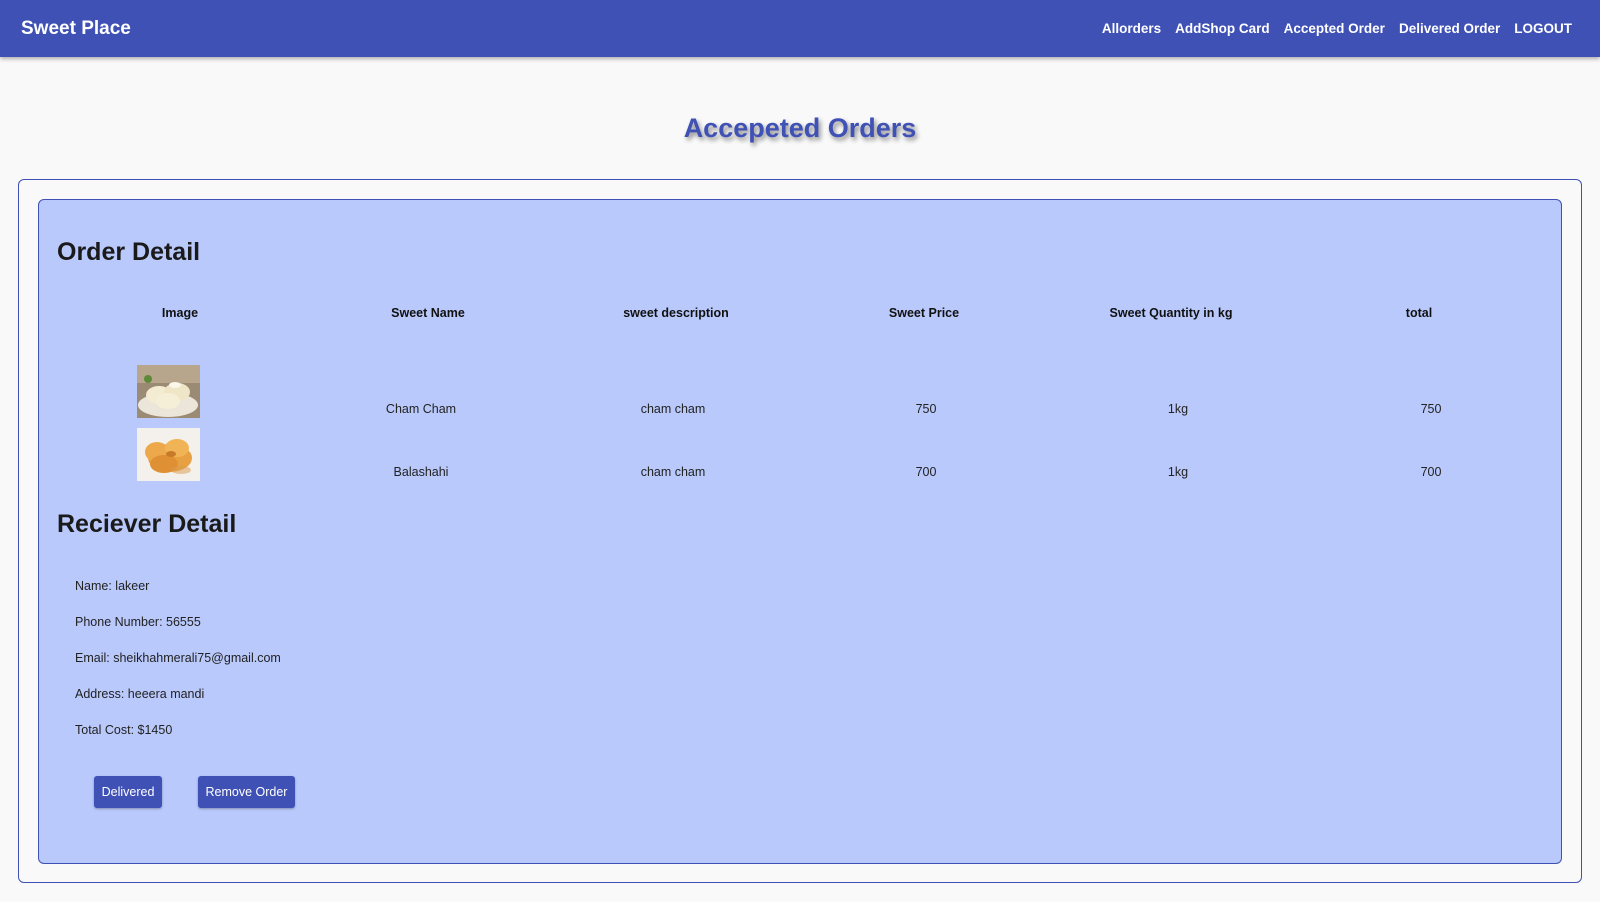 The width and height of the screenshot is (1600, 902). Describe the element at coordinates (128, 792) in the screenshot. I see `delivered-button: Delivered` at that location.